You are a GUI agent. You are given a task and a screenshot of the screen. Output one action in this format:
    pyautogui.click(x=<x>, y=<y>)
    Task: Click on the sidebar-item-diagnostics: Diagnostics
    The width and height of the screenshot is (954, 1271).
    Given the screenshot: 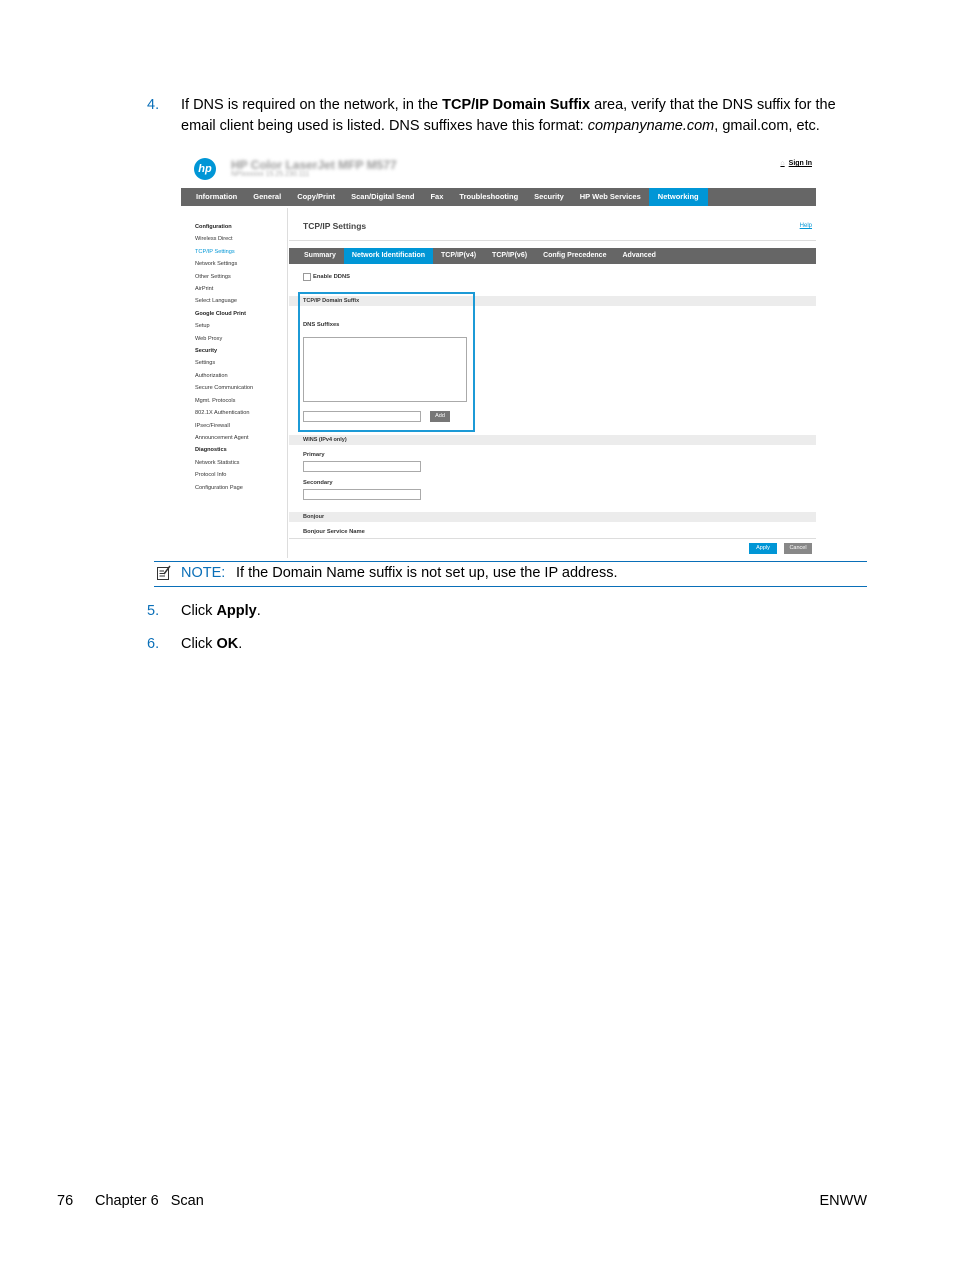 What is the action you would take?
    pyautogui.click(x=242, y=450)
    